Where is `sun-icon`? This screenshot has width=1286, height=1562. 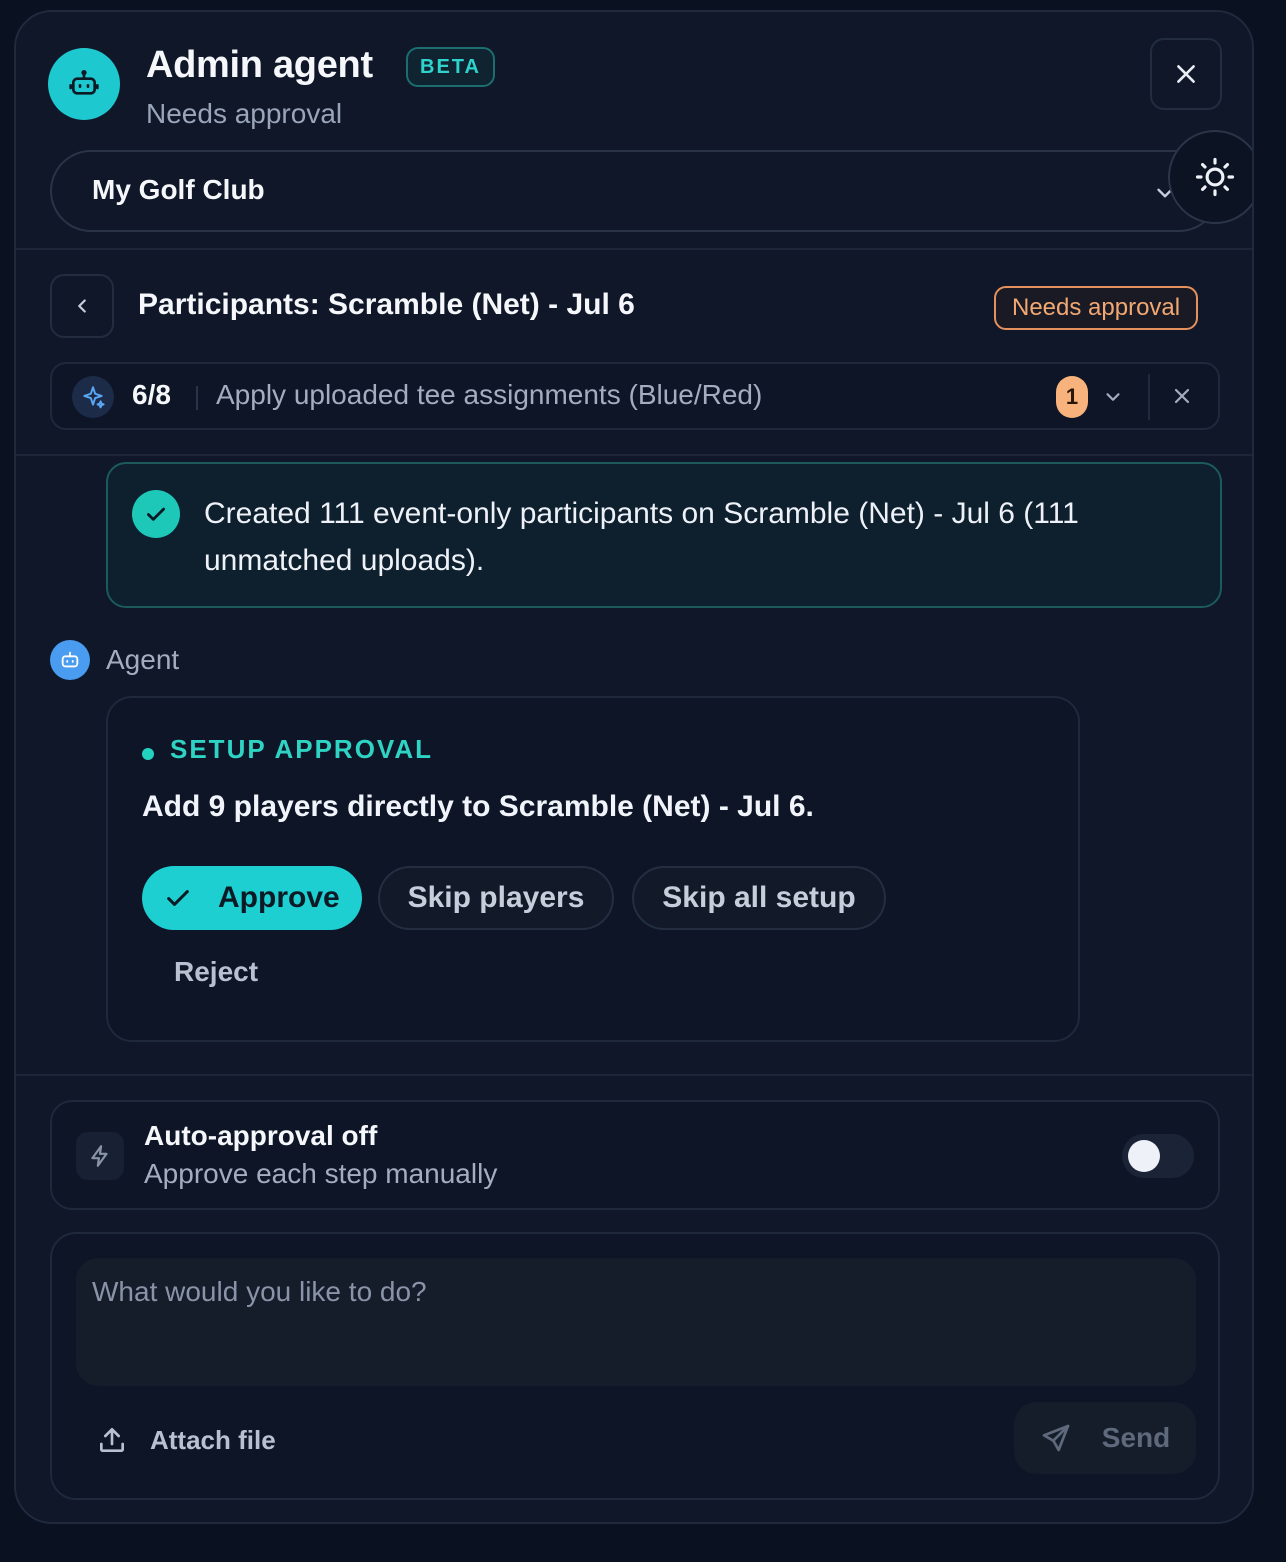 sun-icon is located at coordinates (1215, 177).